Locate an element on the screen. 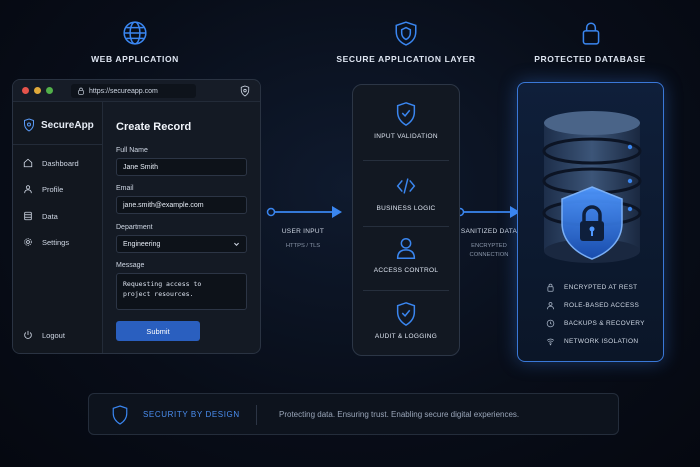  feature-backups: BACKUPS & RECOVERY is located at coordinates (595, 323).